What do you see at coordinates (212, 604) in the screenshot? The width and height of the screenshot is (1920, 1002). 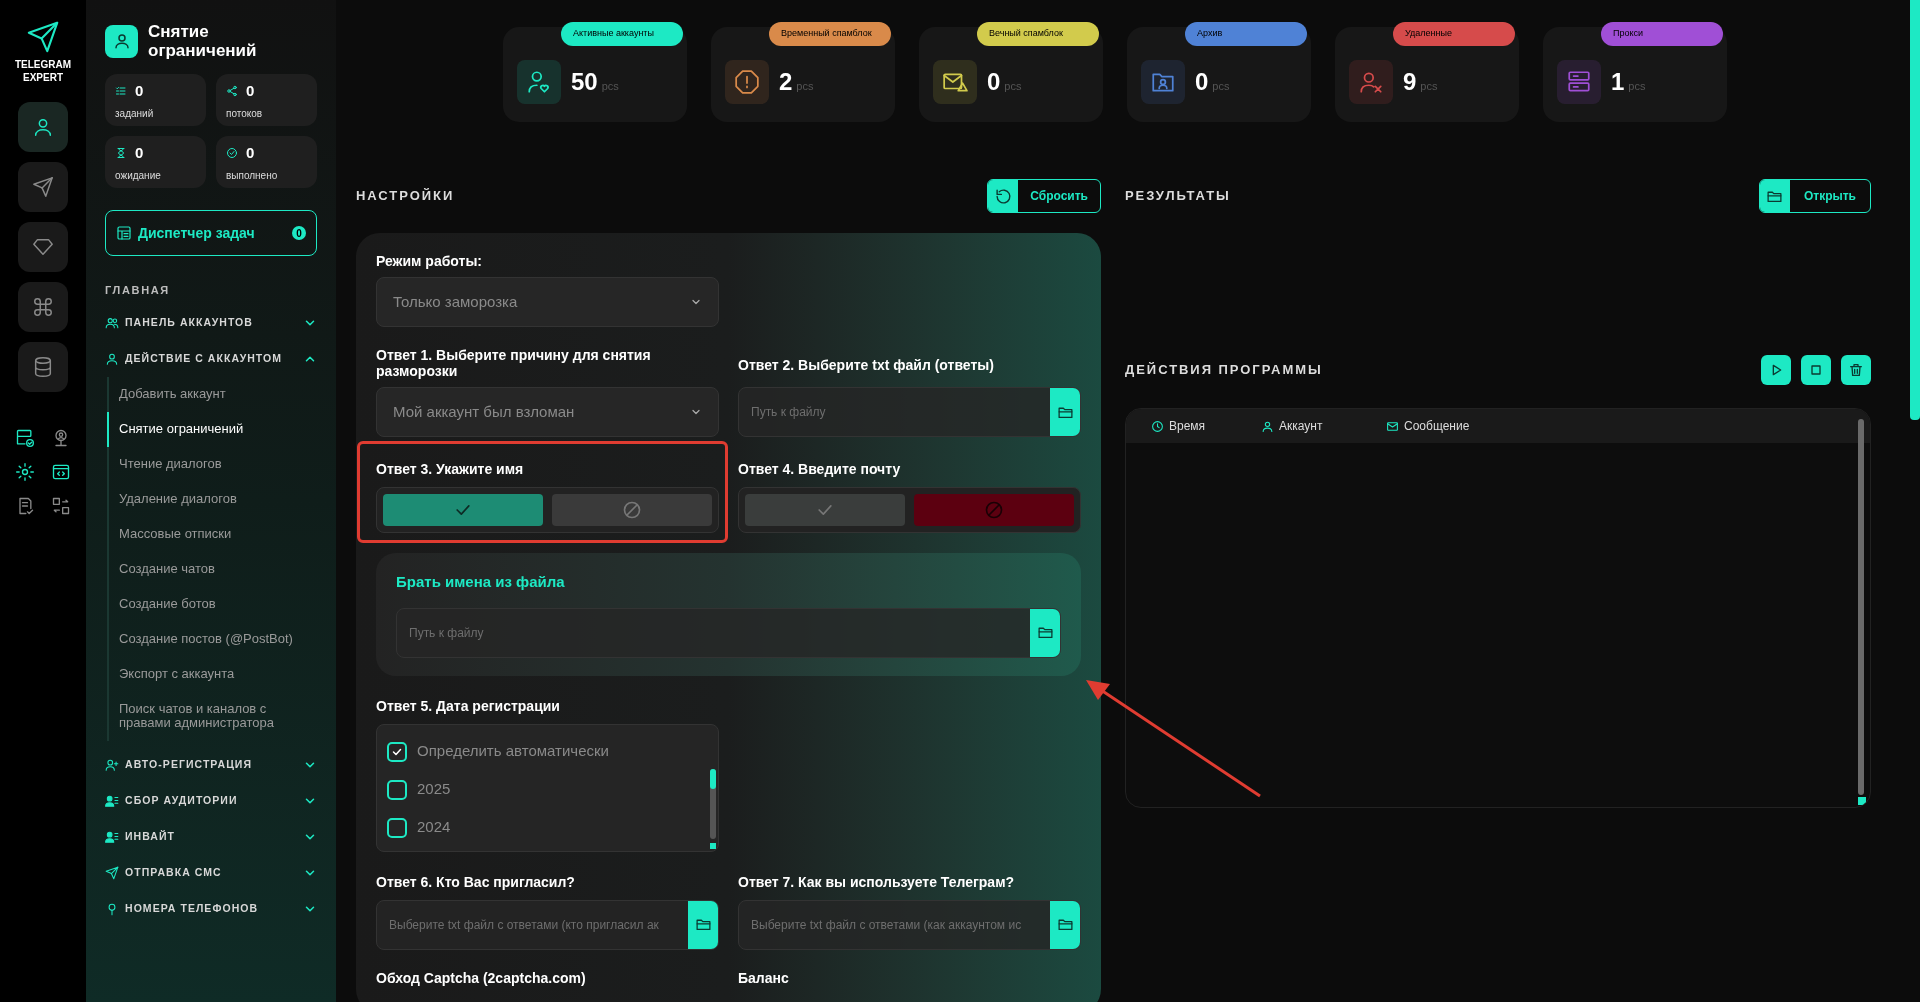 I see `nav-item: Создание ботов` at bounding box center [212, 604].